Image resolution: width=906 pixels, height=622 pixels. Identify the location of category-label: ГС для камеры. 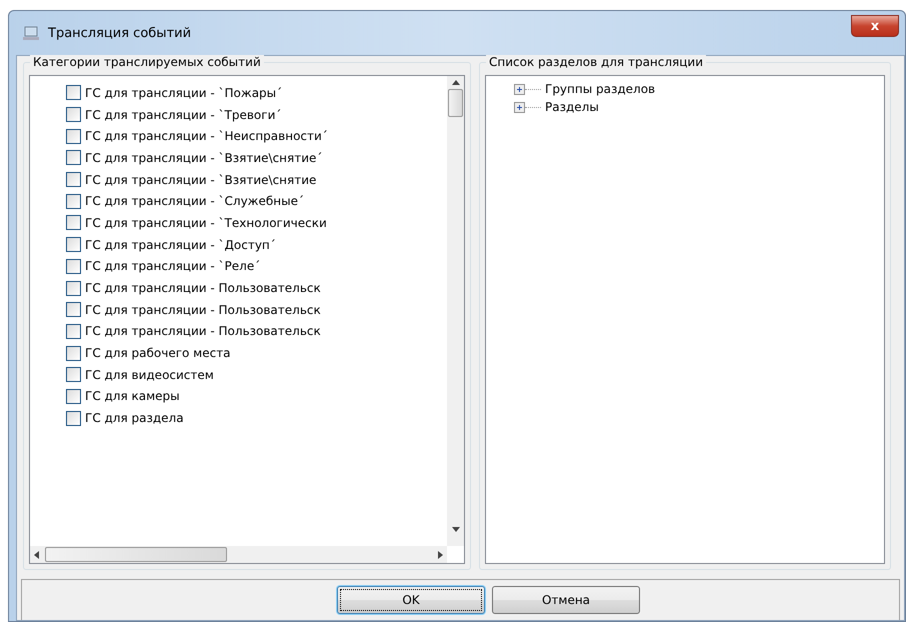
(132, 396).